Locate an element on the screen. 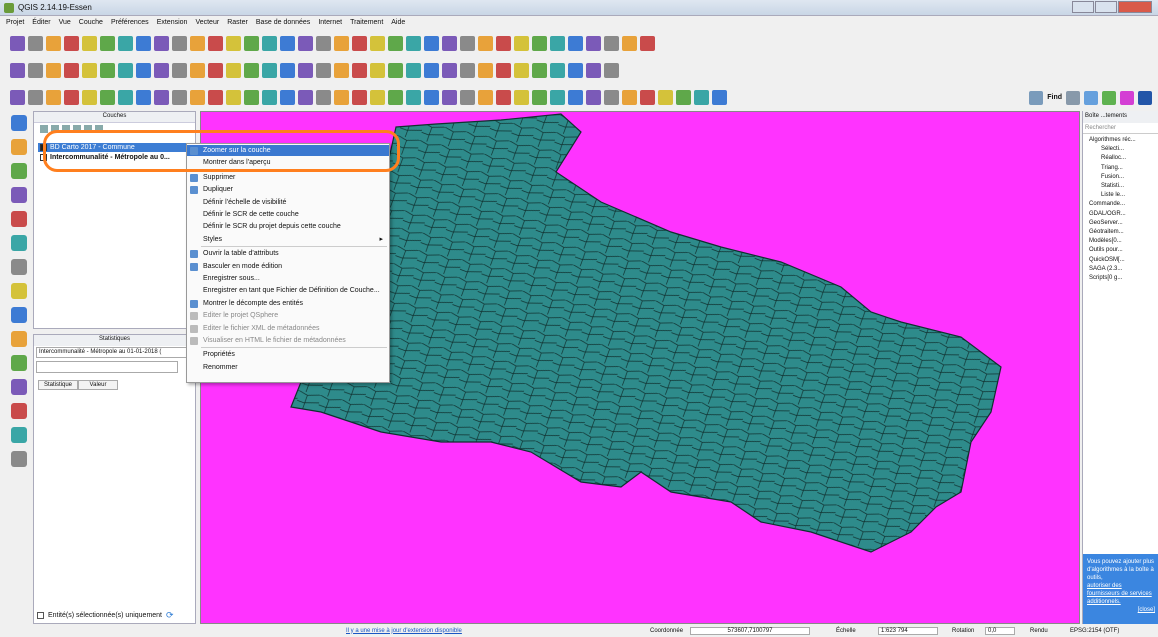  close-button is located at coordinates (1135, 7).